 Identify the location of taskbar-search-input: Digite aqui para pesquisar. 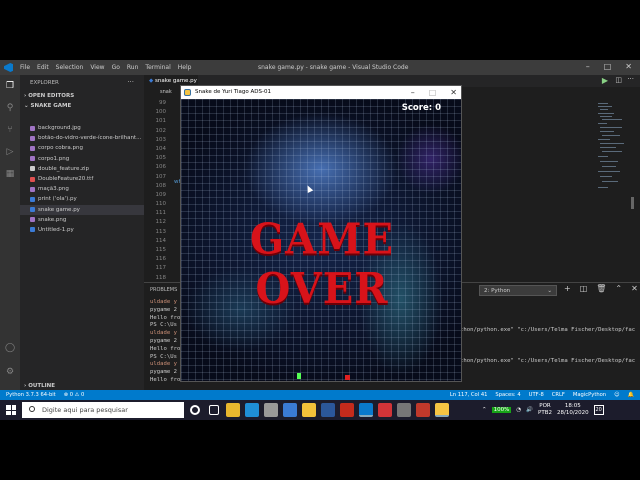
(103, 410).